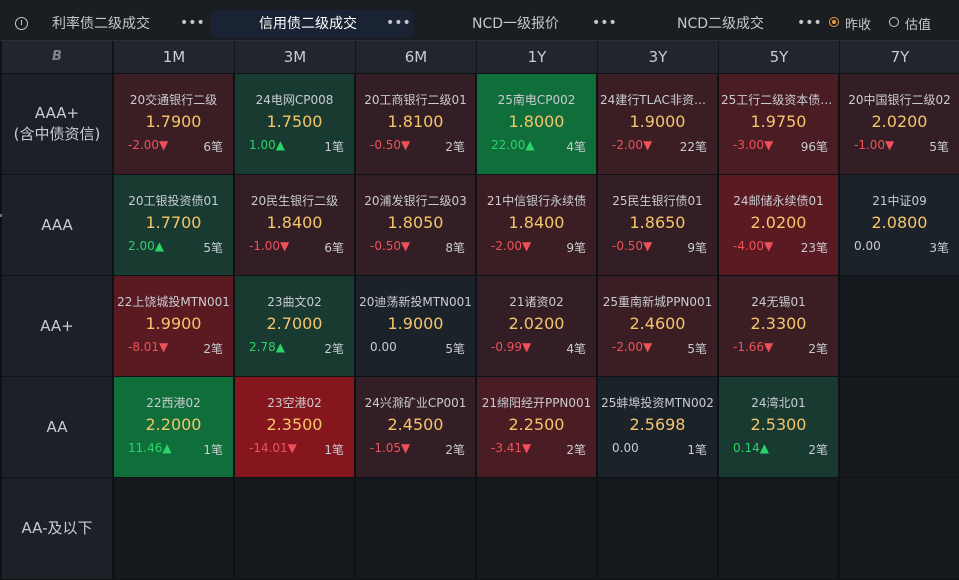  I want to click on bond-cell: 21中信银行永续债 1.8400 -2.00▼ 9笔, so click(536, 225).